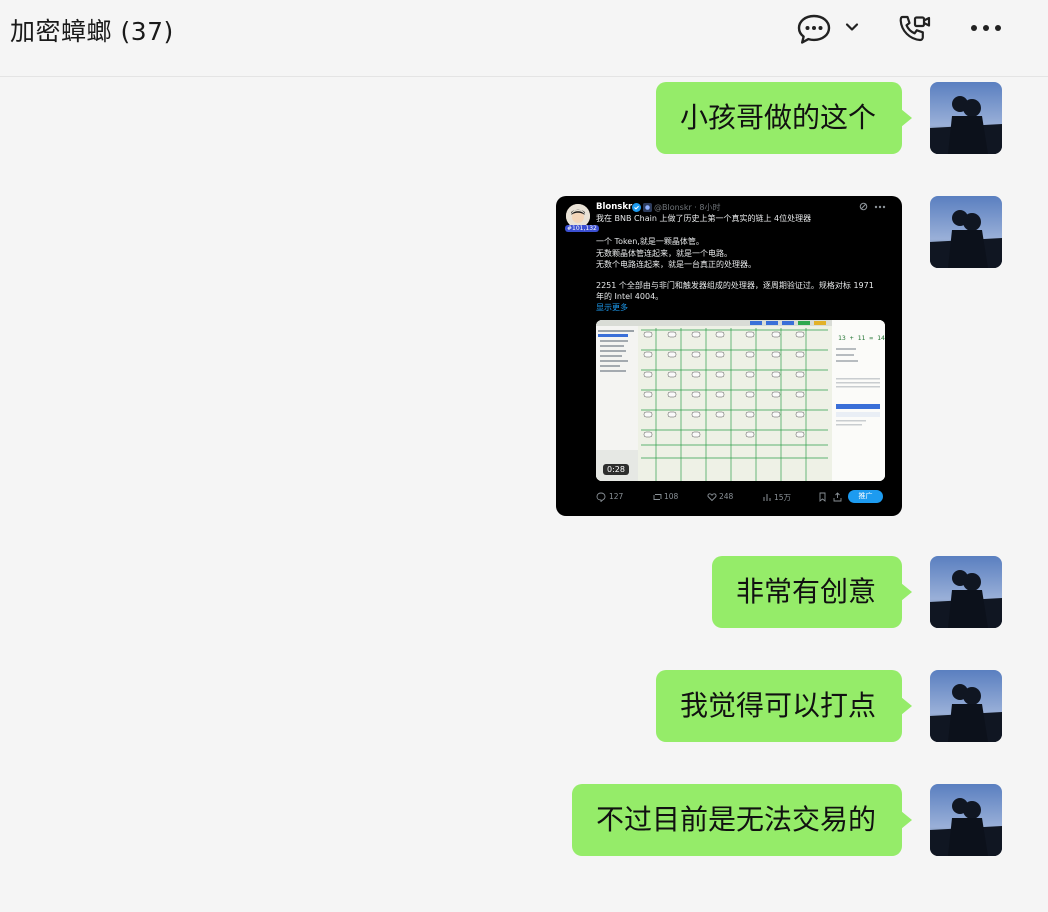 This screenshot has width=1048, height=912. I want to click on tweet-text-line: 年的 Intel 4004。, so click(630, 296).